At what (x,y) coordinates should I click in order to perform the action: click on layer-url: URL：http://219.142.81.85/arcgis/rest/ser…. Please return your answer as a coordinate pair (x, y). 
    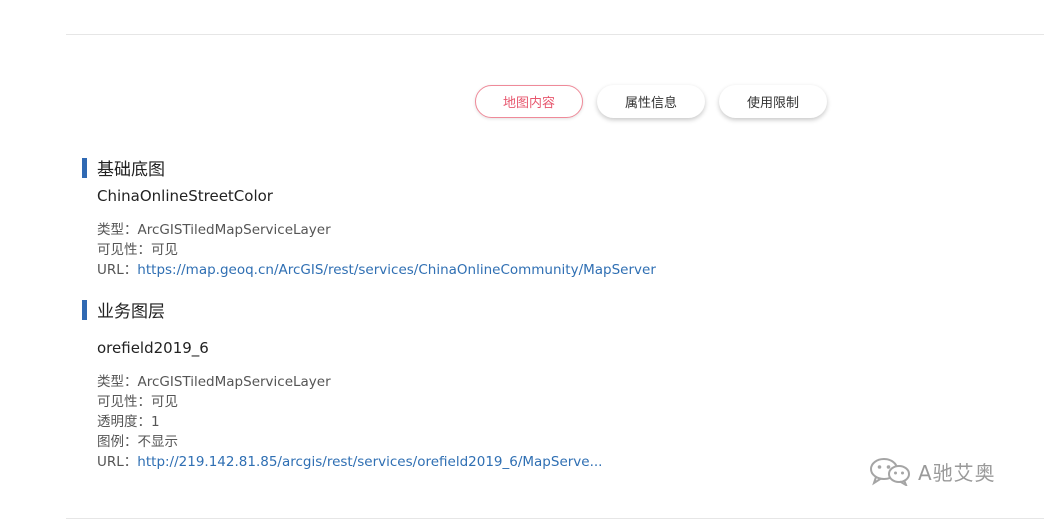
    Looking at the image, I should click on (350, 462).